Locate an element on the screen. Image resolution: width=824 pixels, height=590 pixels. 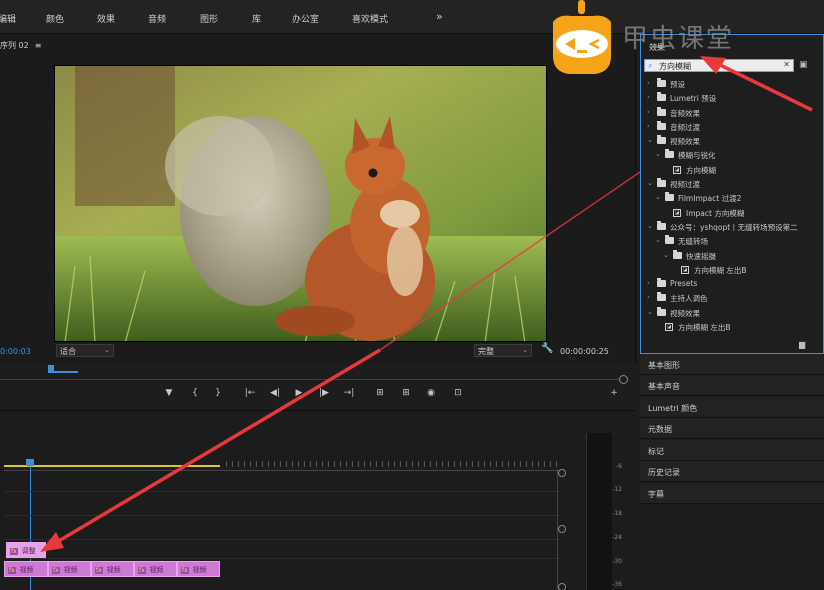
panel-lumetri-color: Lumetri 颜色 is located at coordinates (732, 407).